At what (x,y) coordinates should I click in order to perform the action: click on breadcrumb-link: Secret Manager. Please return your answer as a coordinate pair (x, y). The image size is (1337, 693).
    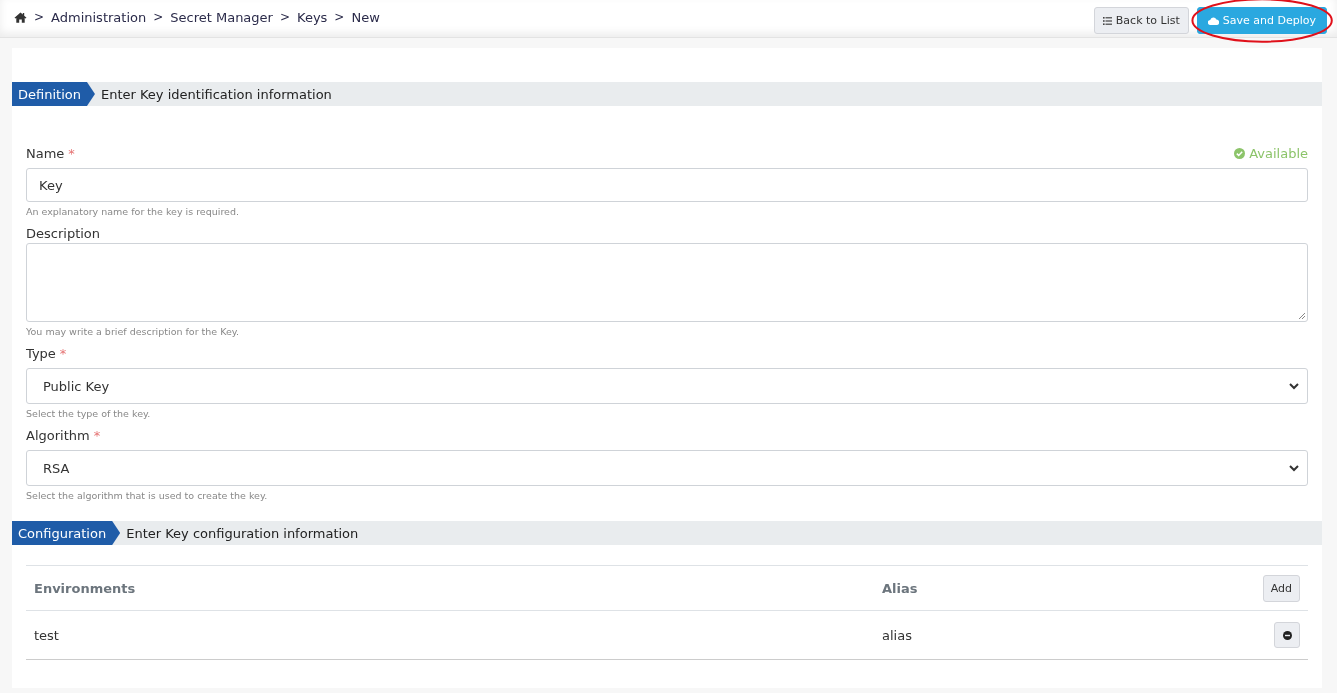
    Looking at the image, I should click on (221, 17).